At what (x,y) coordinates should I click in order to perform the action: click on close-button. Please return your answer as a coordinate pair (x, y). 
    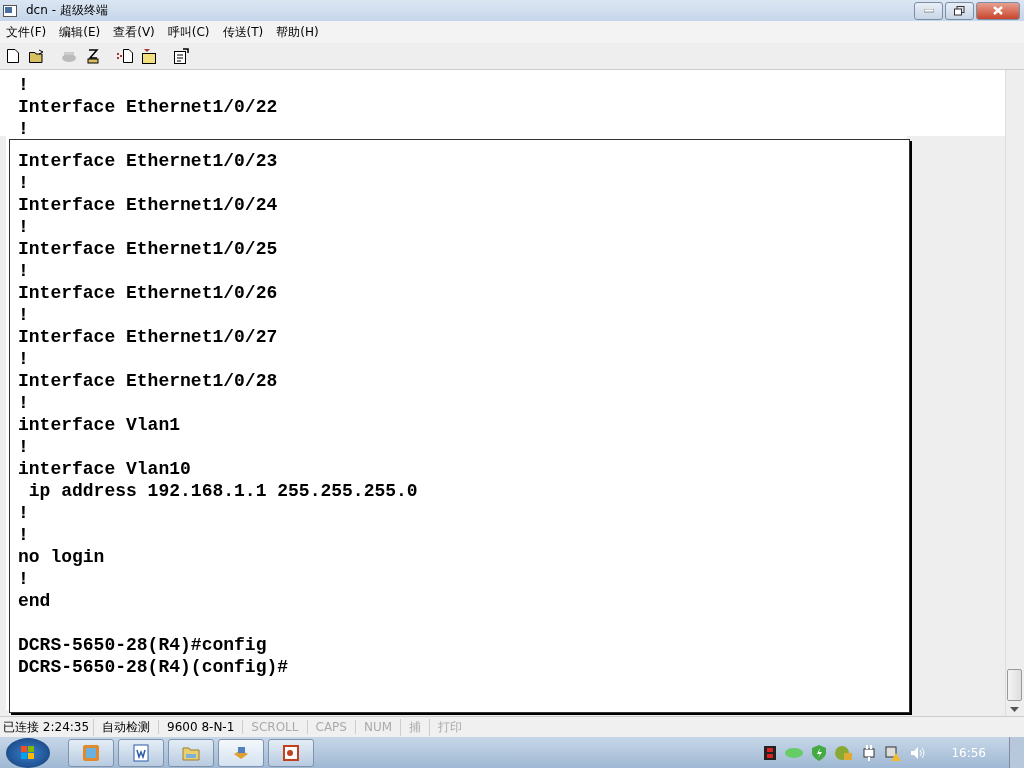
    Looking at the image, I should click on (998, 10).